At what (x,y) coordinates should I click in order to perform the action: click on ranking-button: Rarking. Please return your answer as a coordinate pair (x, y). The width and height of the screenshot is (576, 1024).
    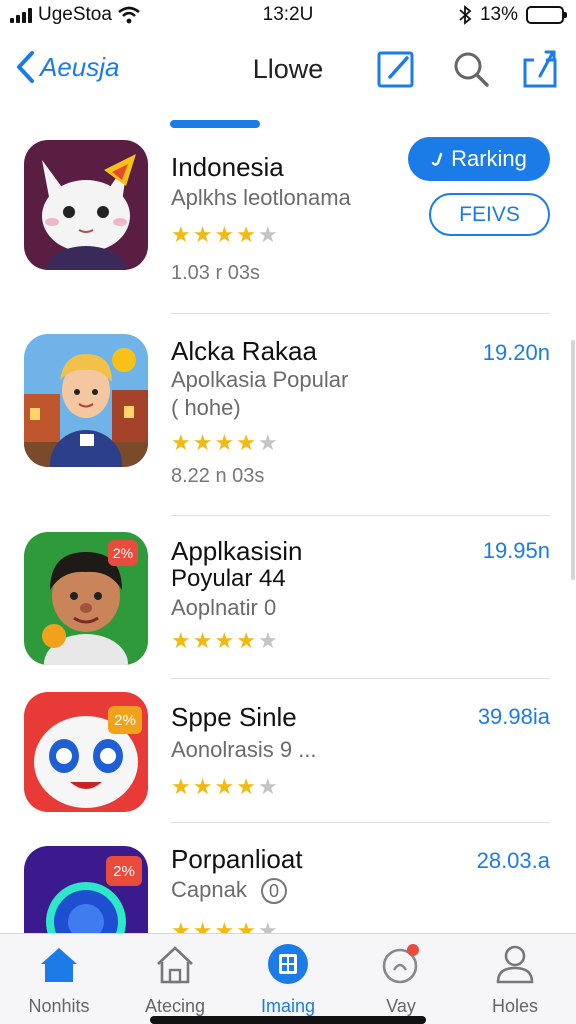
    Looking at the image, I should click on (479, 159).